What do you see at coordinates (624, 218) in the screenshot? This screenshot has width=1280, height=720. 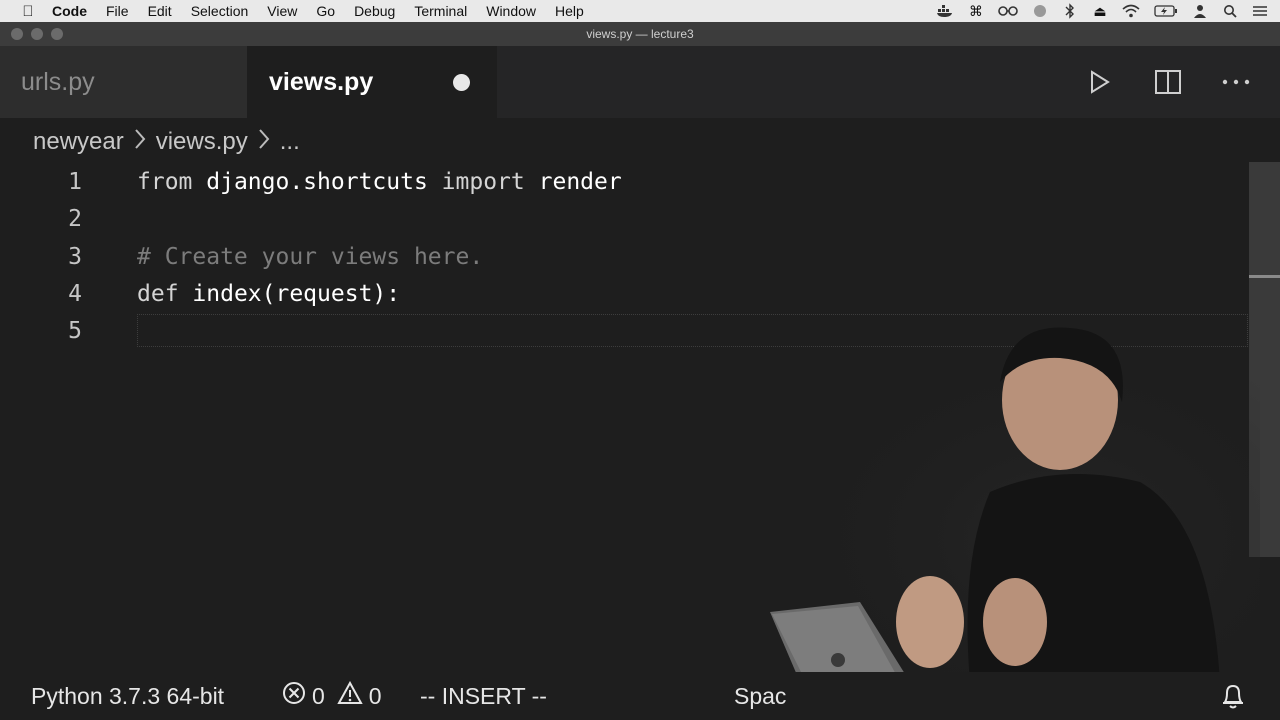 I see `code-line: 2` at bounding box center [624, 218].